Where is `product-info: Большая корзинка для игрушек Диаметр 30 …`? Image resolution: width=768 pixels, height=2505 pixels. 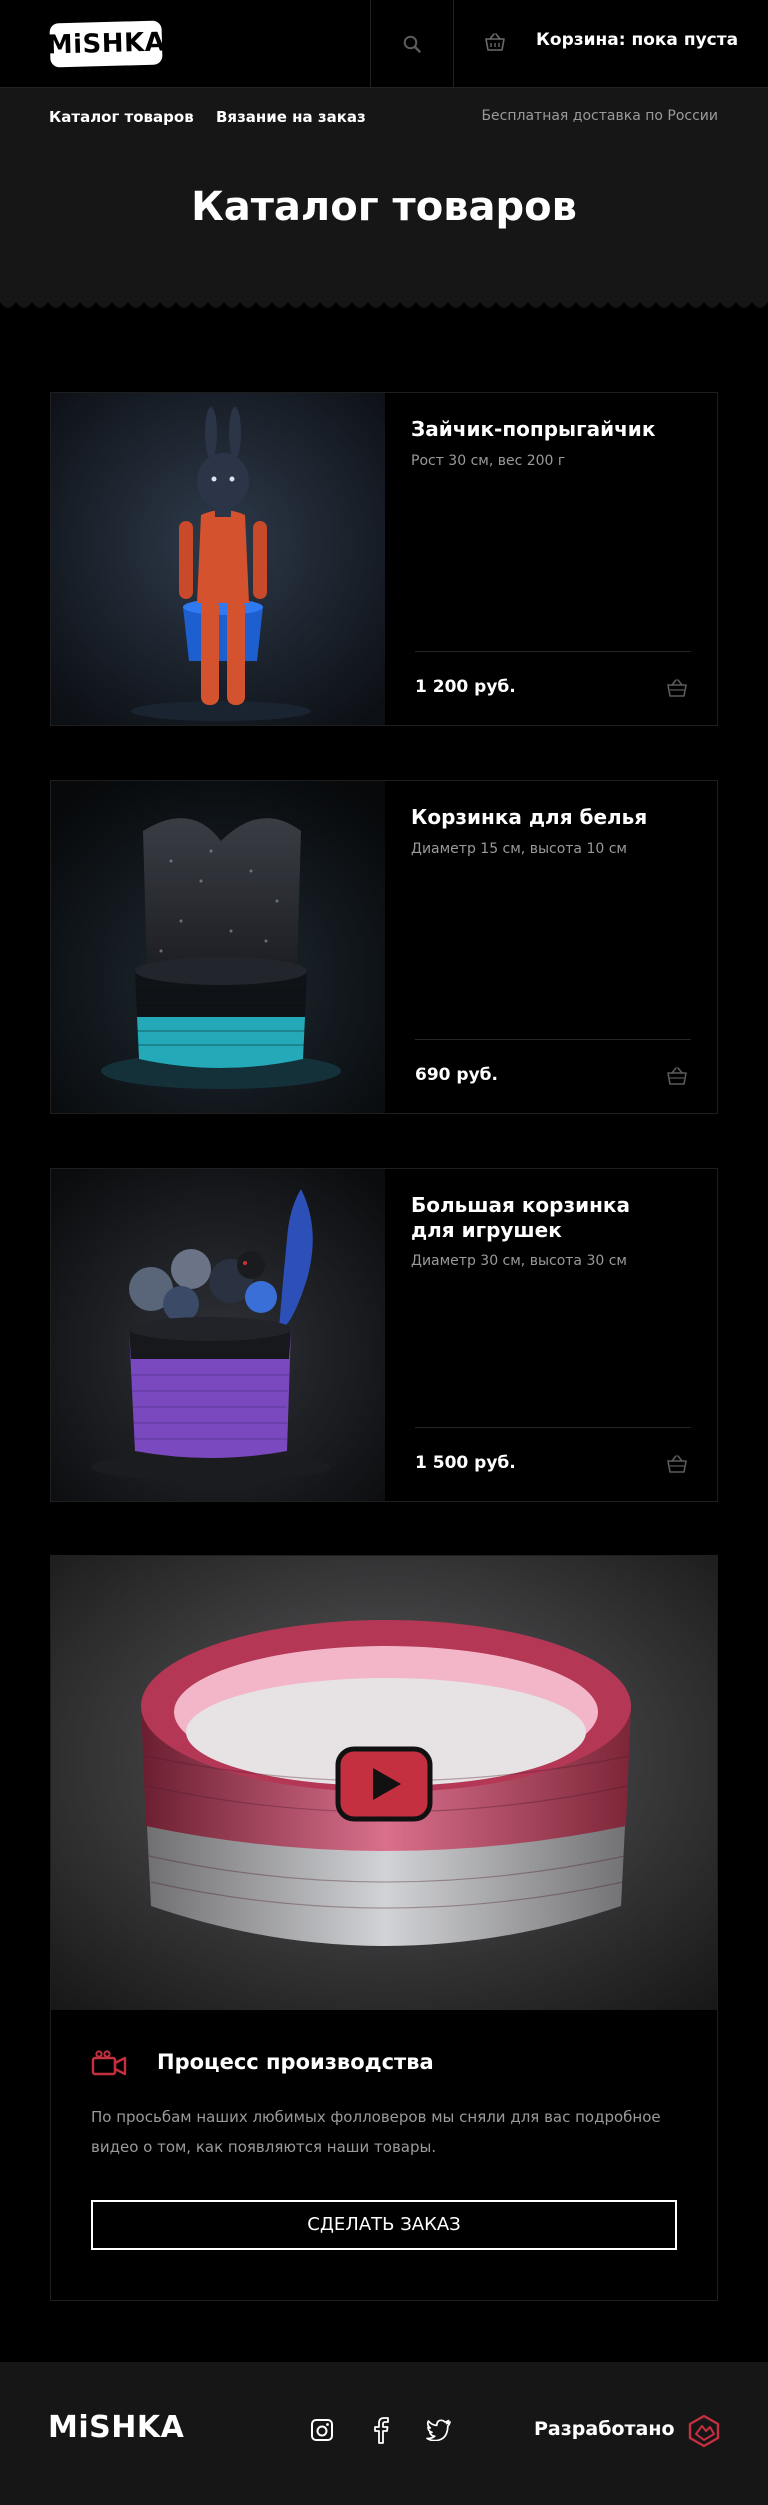 product-info: Большая корзинка для игрушек Диаметр 30 … is located at coordinates (551, 1335).